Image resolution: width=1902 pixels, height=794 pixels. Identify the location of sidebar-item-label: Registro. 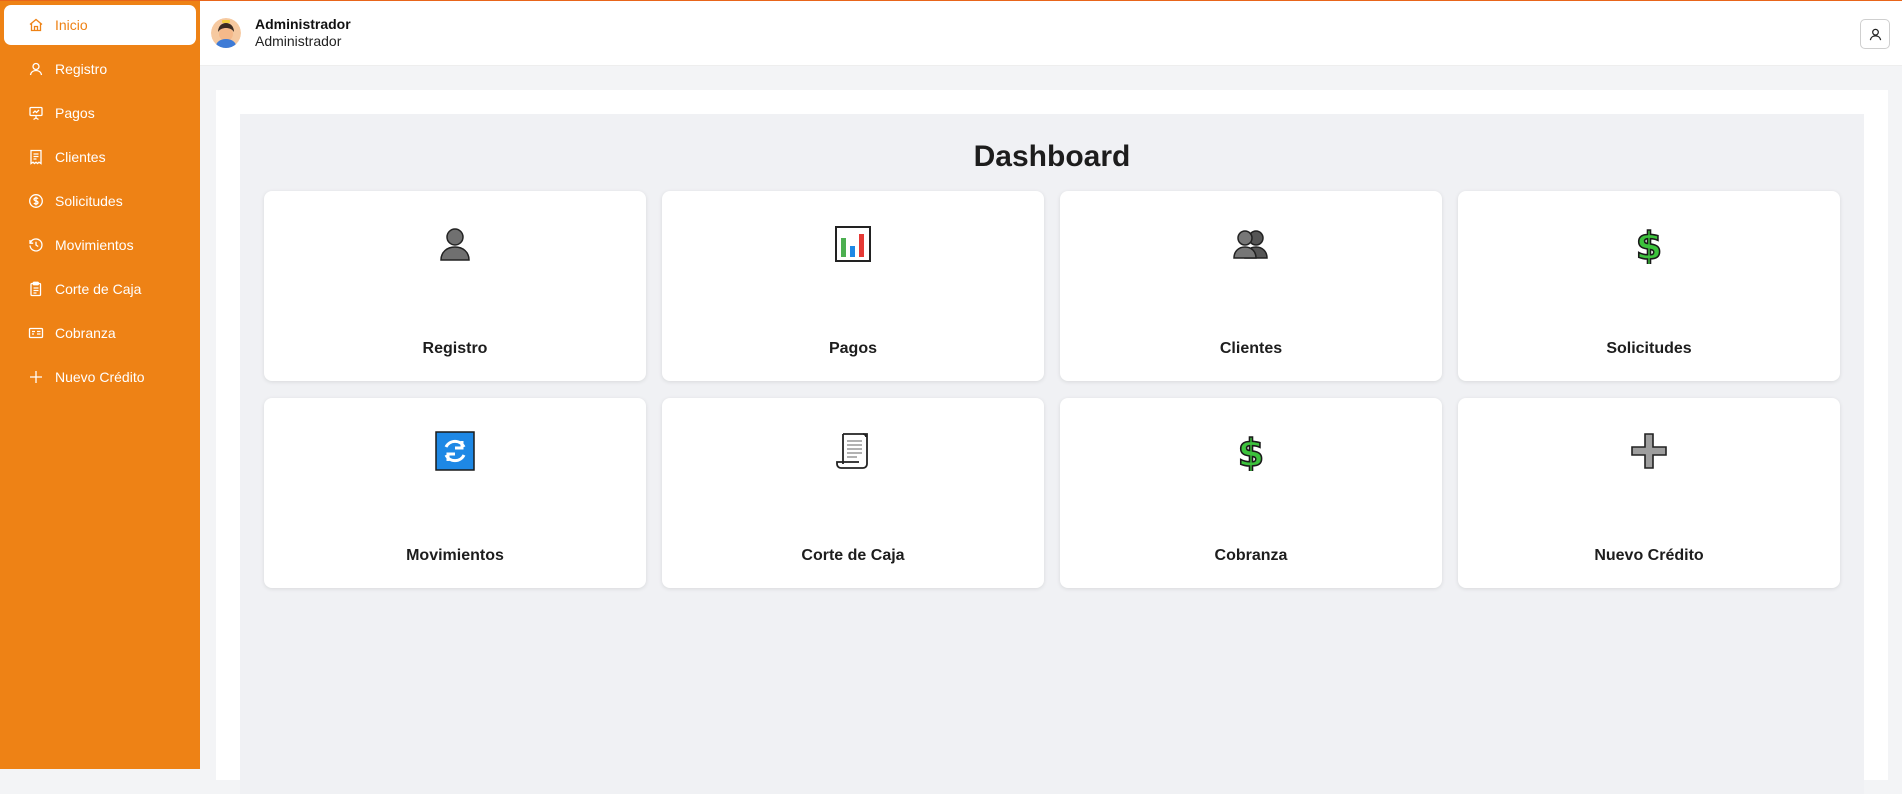
(81, 69).